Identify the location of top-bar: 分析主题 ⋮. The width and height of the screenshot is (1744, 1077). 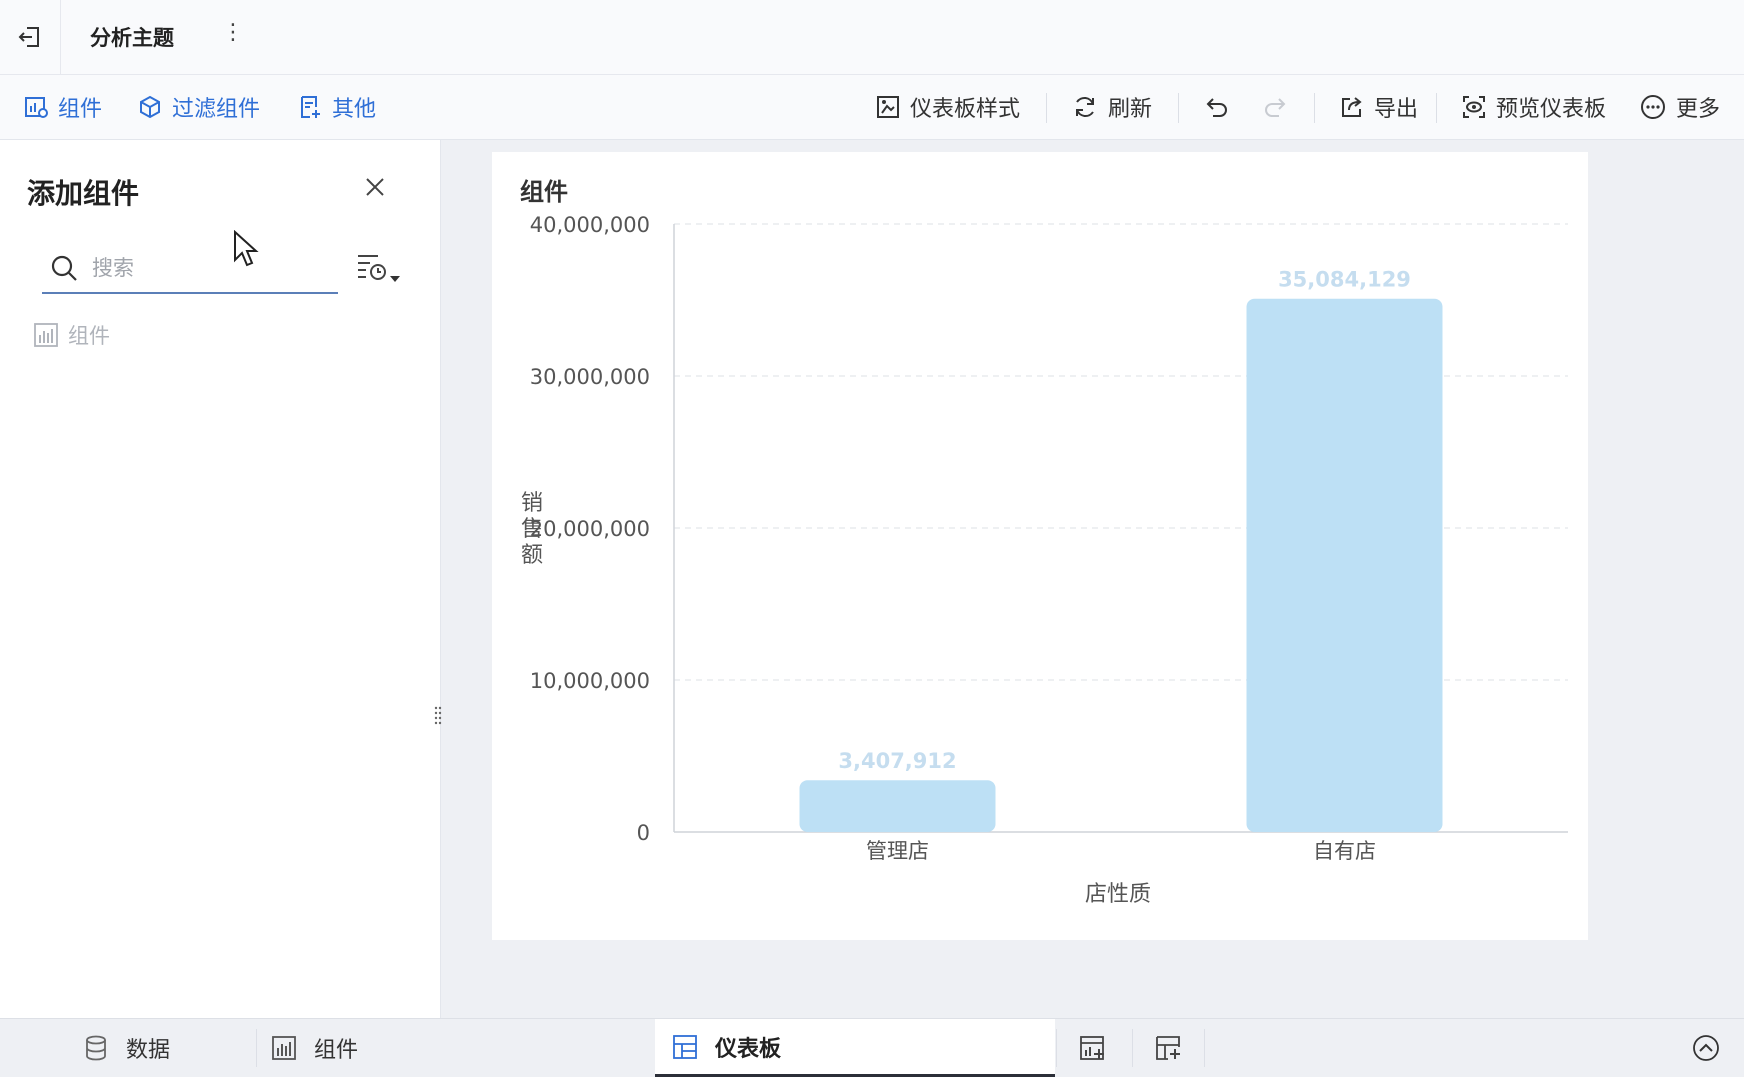
(872, 37).